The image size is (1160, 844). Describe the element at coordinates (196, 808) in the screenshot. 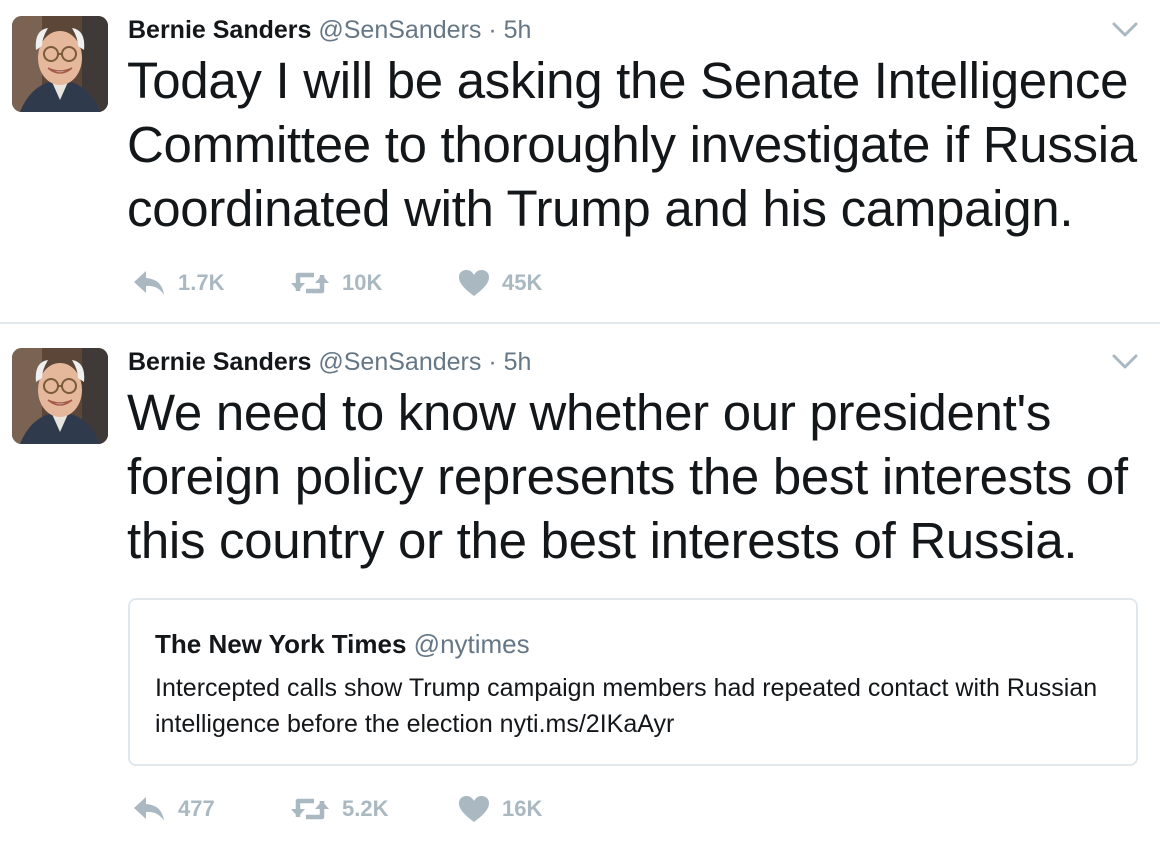

I see `reply-count: 477` at that location.